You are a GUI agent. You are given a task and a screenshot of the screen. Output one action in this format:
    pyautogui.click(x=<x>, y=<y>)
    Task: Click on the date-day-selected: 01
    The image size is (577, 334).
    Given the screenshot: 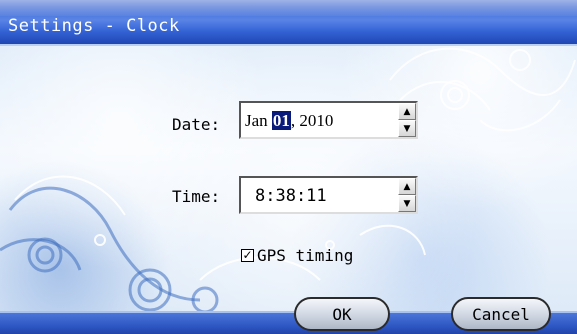 What is the action you would take?
    pyautogui.click(x=281, y=120)
    